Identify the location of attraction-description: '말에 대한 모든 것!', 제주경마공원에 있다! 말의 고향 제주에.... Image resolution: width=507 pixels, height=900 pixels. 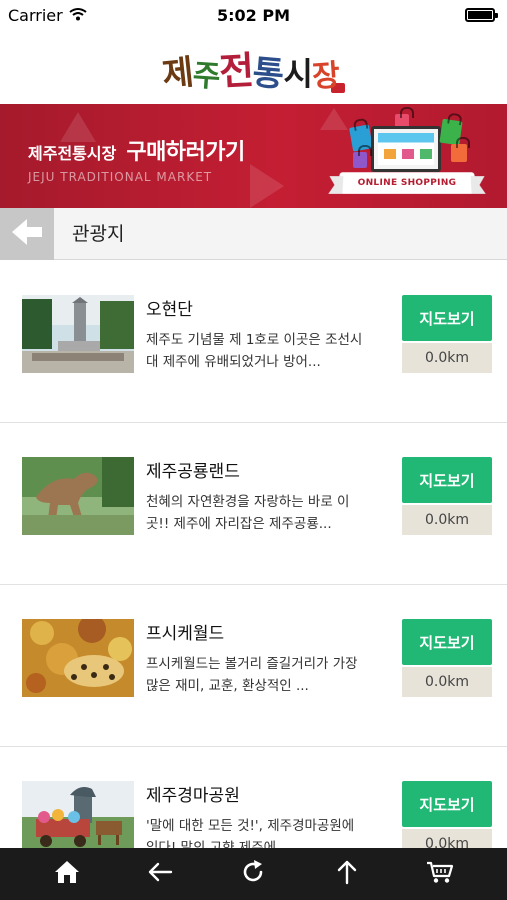
(250, 833).